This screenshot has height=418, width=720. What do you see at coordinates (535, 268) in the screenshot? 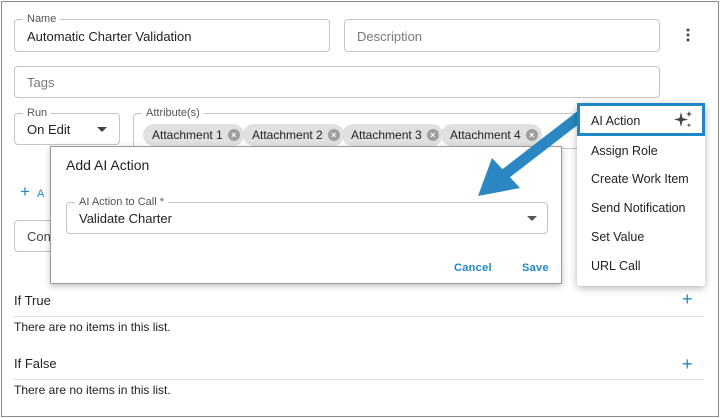
I see `save-button: Save` at bounding box center [535, 268].